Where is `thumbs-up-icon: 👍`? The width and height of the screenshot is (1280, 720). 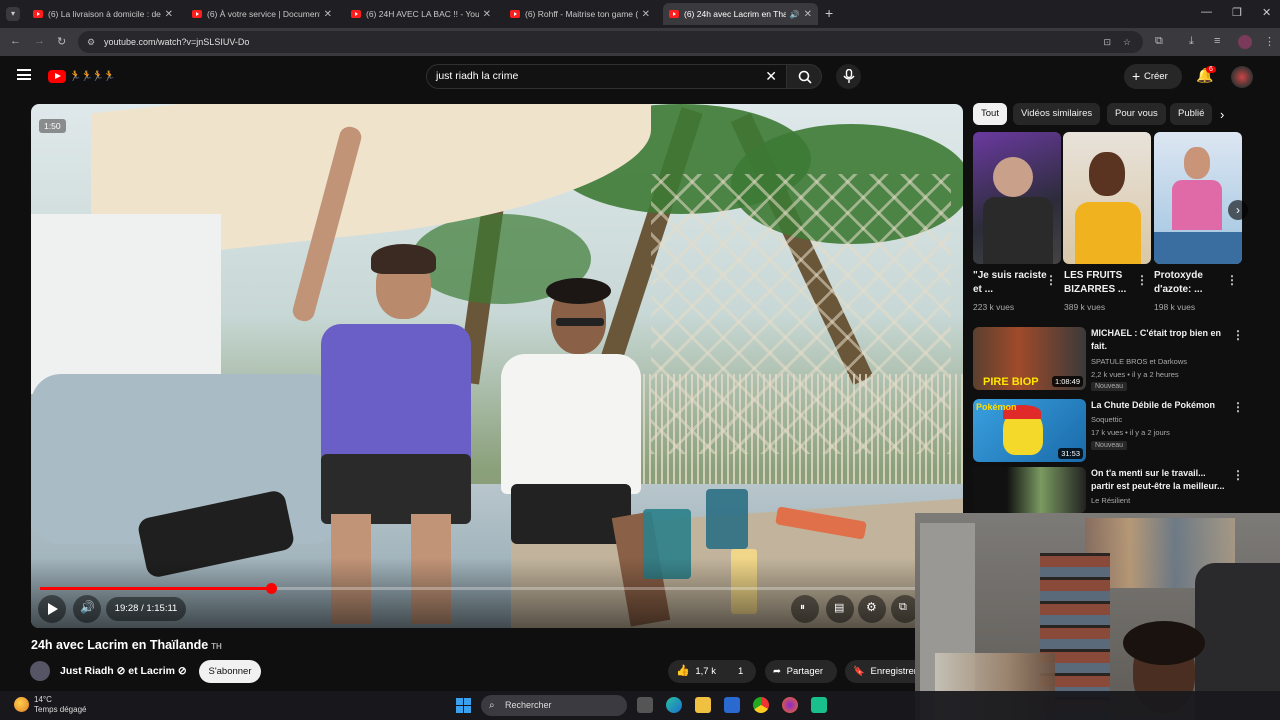
thumbs-up-icon: 👍 is located at coordinates (683, 671).